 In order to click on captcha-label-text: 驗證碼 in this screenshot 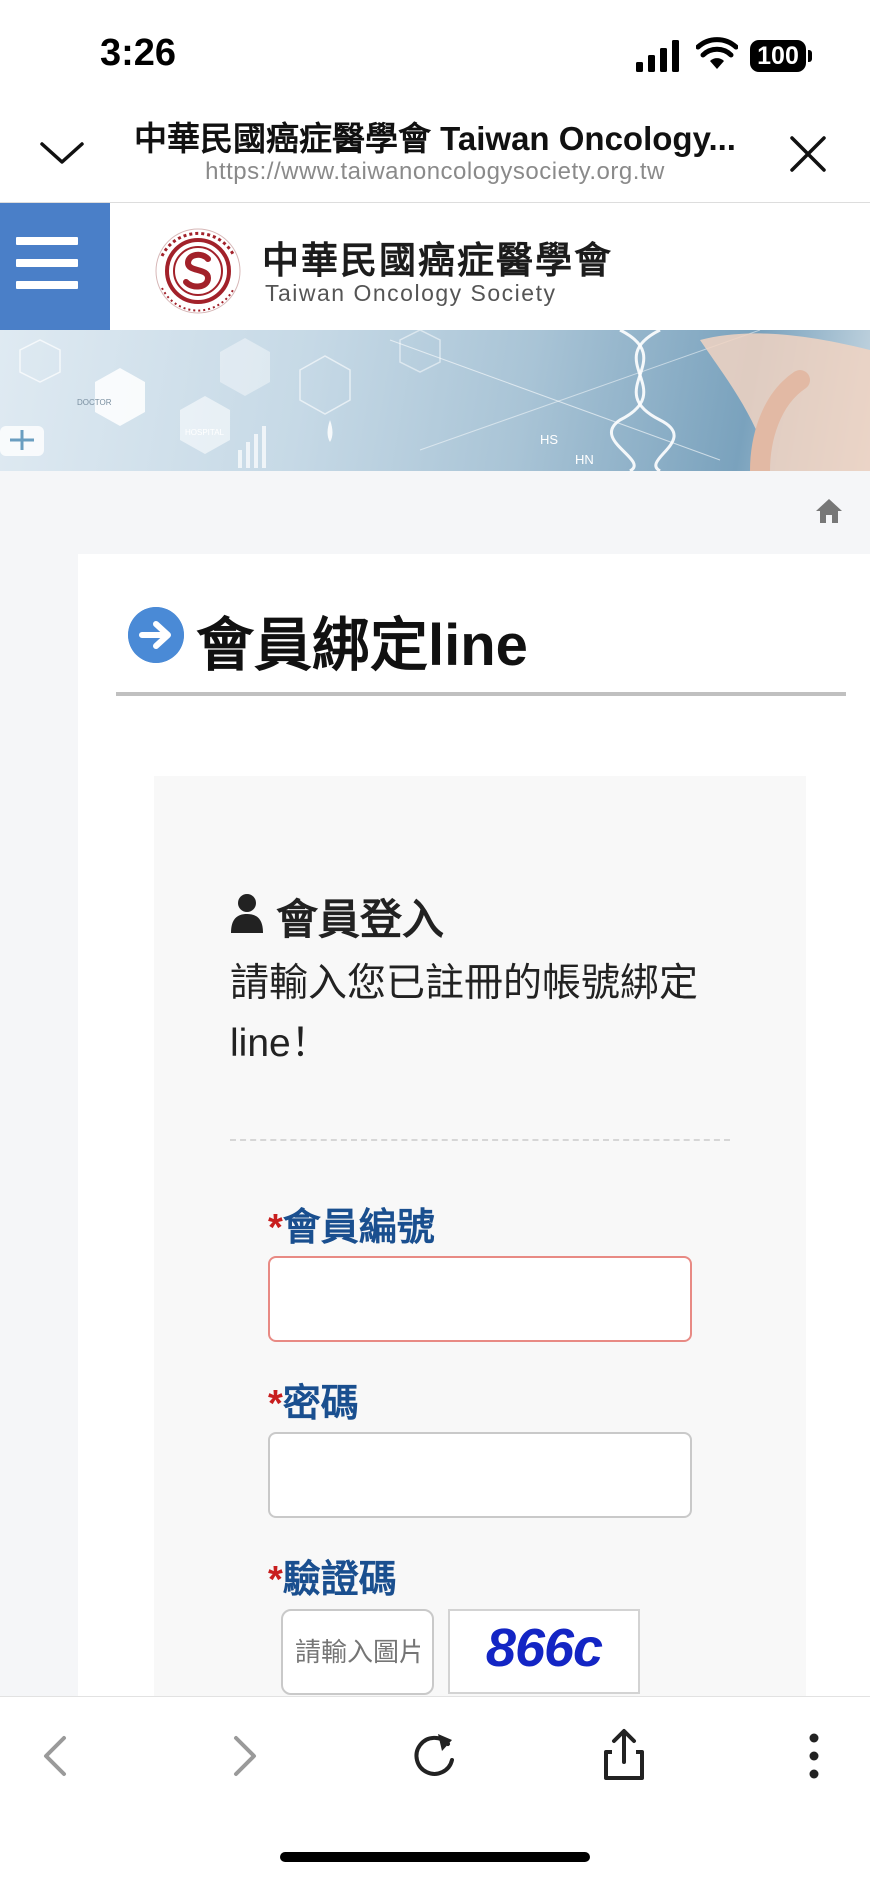, I will do `click(339, 1580)`.